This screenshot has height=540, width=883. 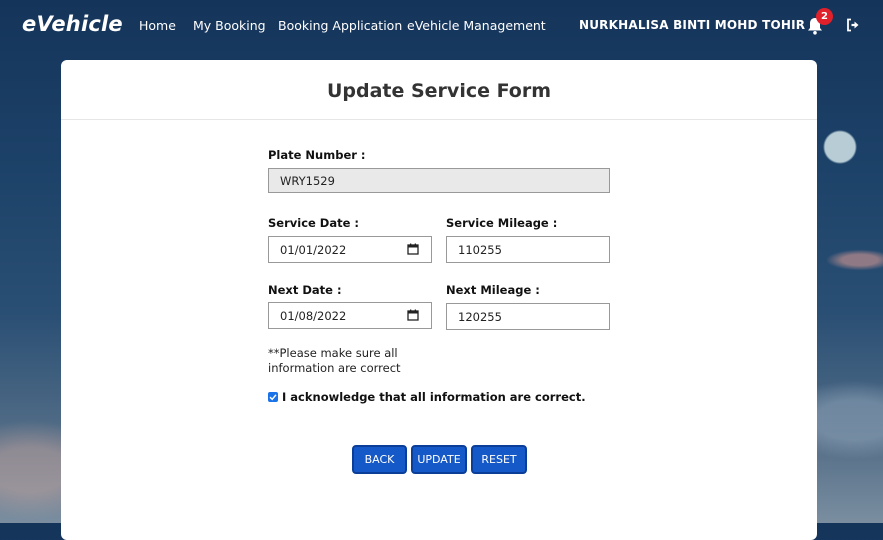 What do you see at coordinates (379, 459) in the screenshot?
I see `back-button: BACK` at bounding box center [379, 459].